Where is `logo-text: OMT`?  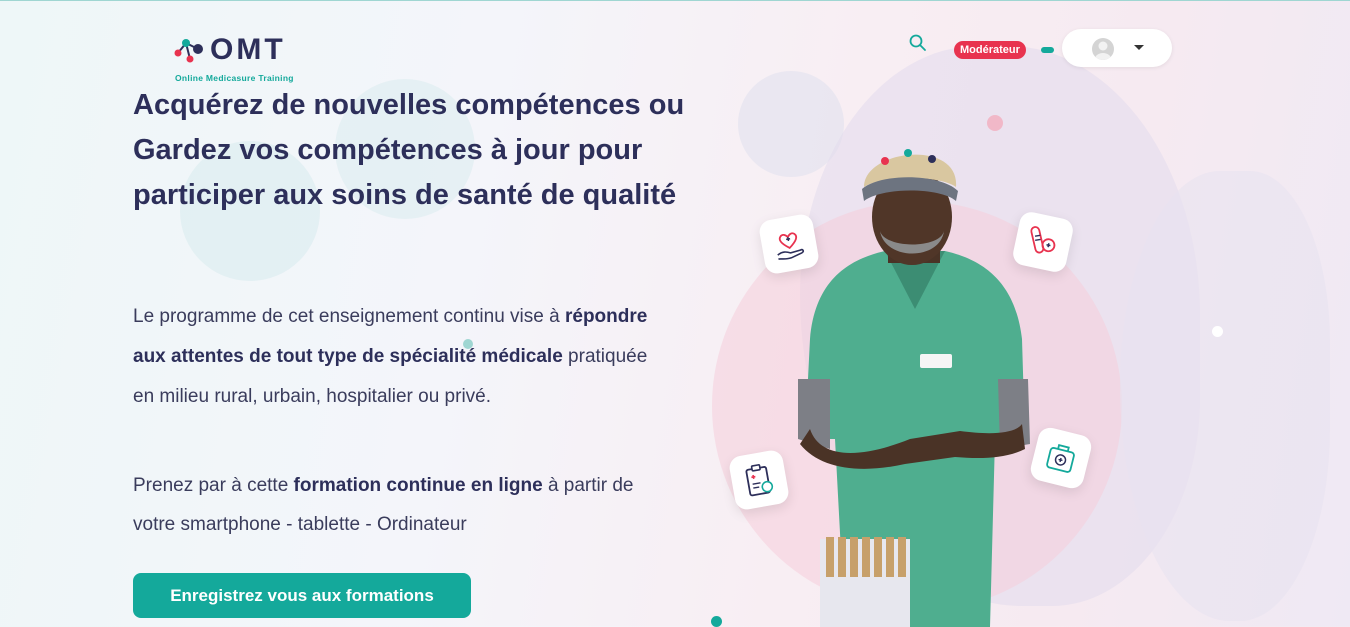 logo-text: OMT is located at coordinates (248, 49).